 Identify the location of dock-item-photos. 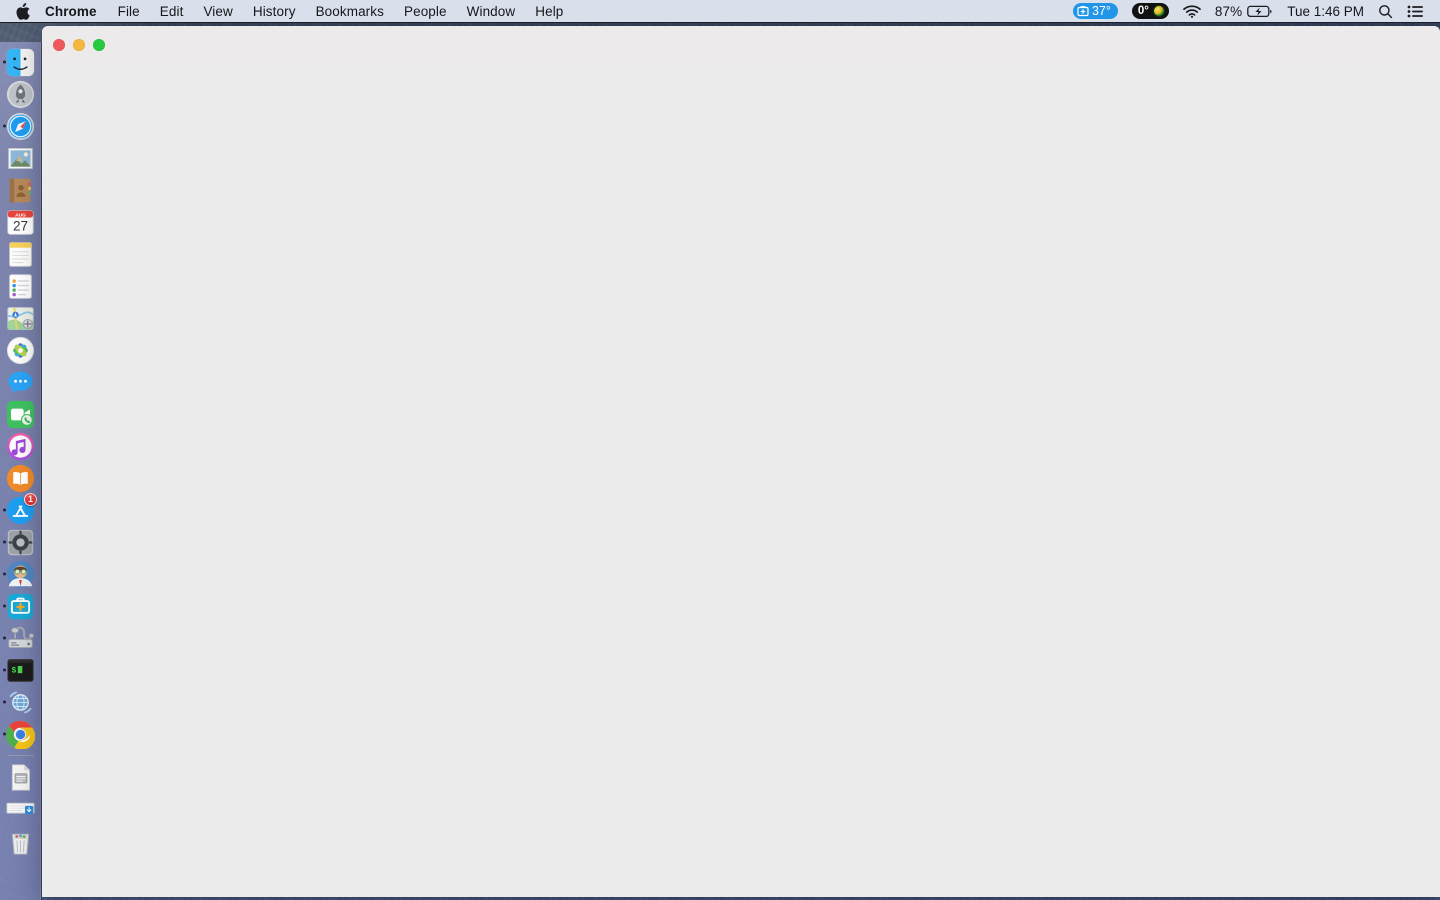
(20, 350).